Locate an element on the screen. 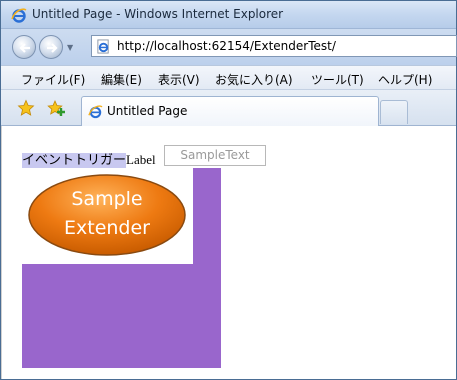 The image size is (457, 380). menu-edit: 編集(E) is located at coordinates (121, 79).